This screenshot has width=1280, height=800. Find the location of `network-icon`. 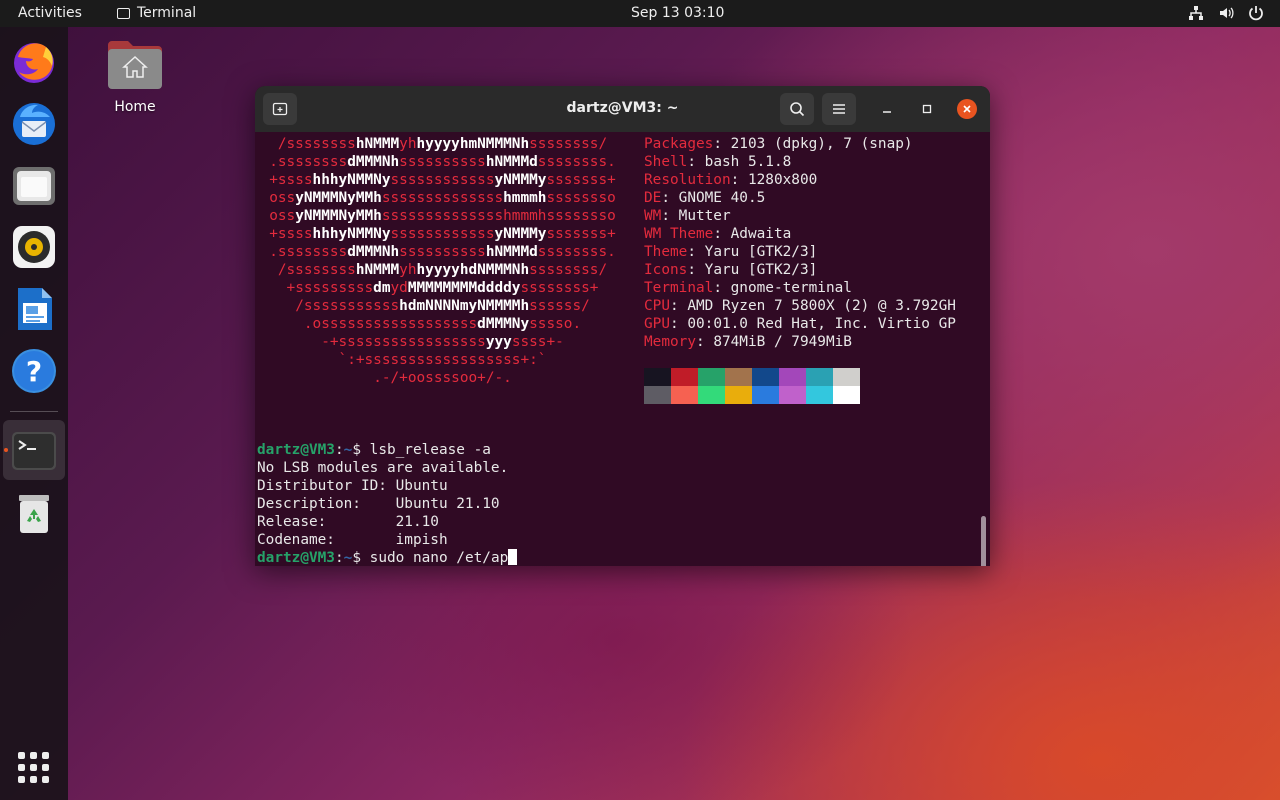

network-icon is located at coordinates (1196, 13).